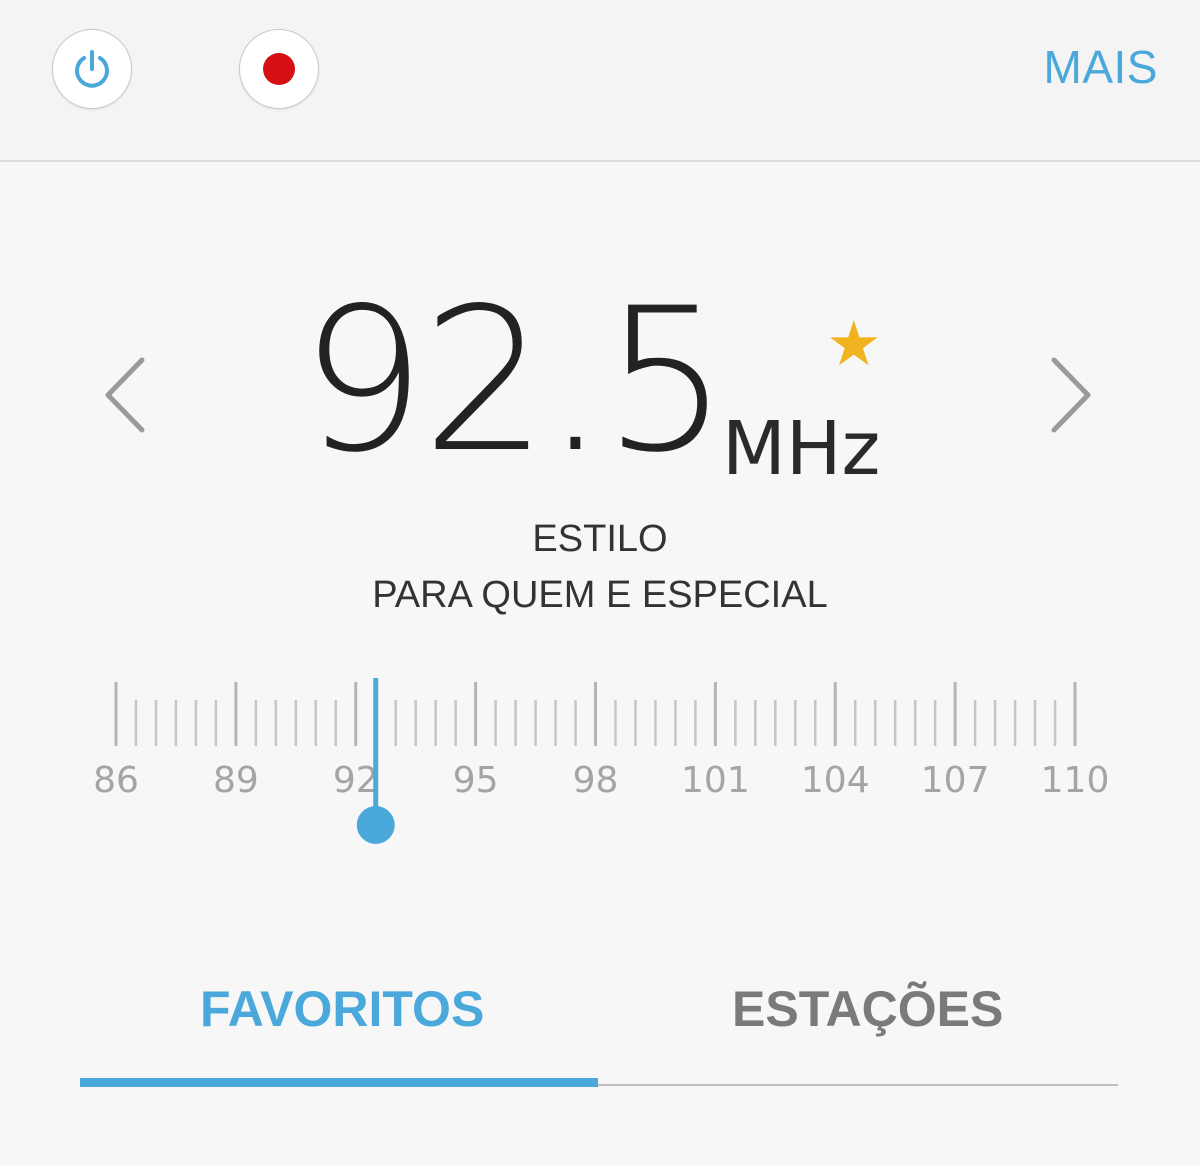 This screenshot has height=1166, width=1200. Describe the element at coordinates (600, 539) in the screenshot. I see `station-name: ESTILO` at that location.